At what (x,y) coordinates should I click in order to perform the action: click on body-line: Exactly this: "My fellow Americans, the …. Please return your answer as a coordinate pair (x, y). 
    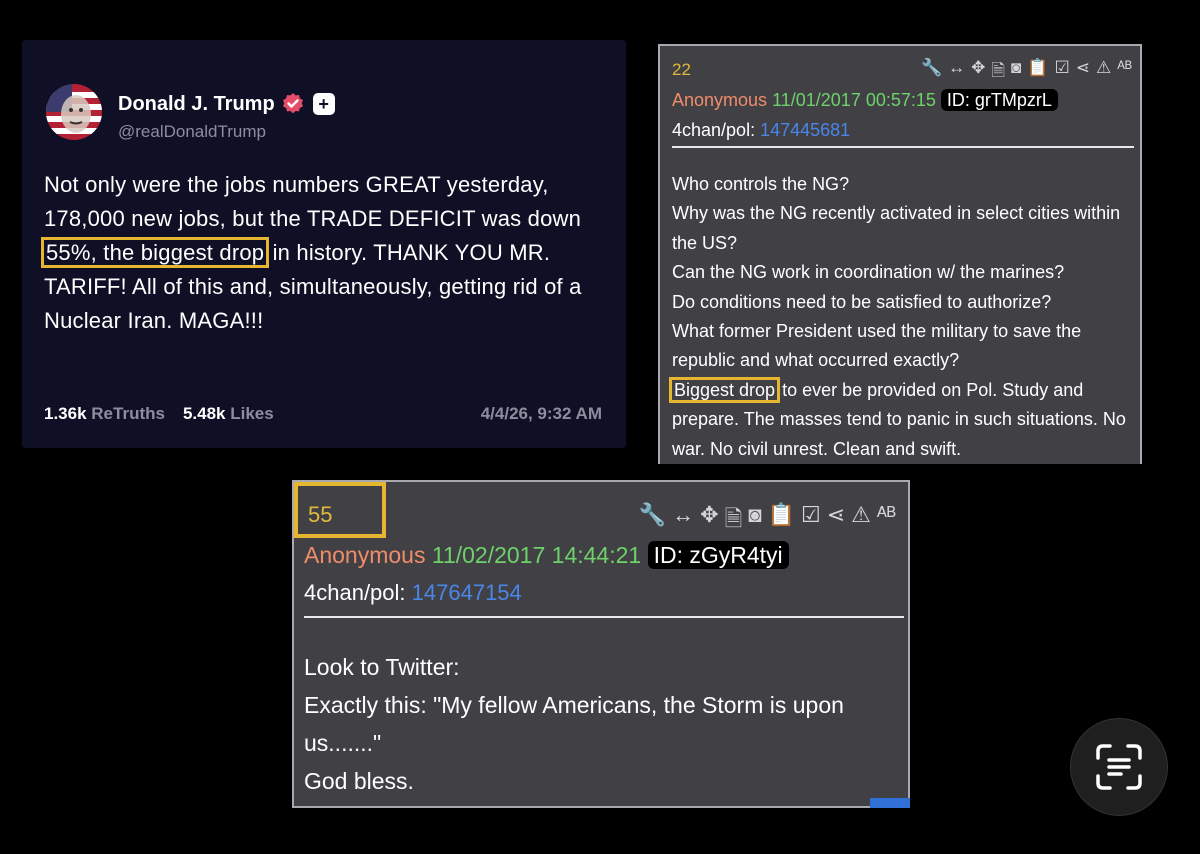
    Looking at the image, I should click on (574, 724).